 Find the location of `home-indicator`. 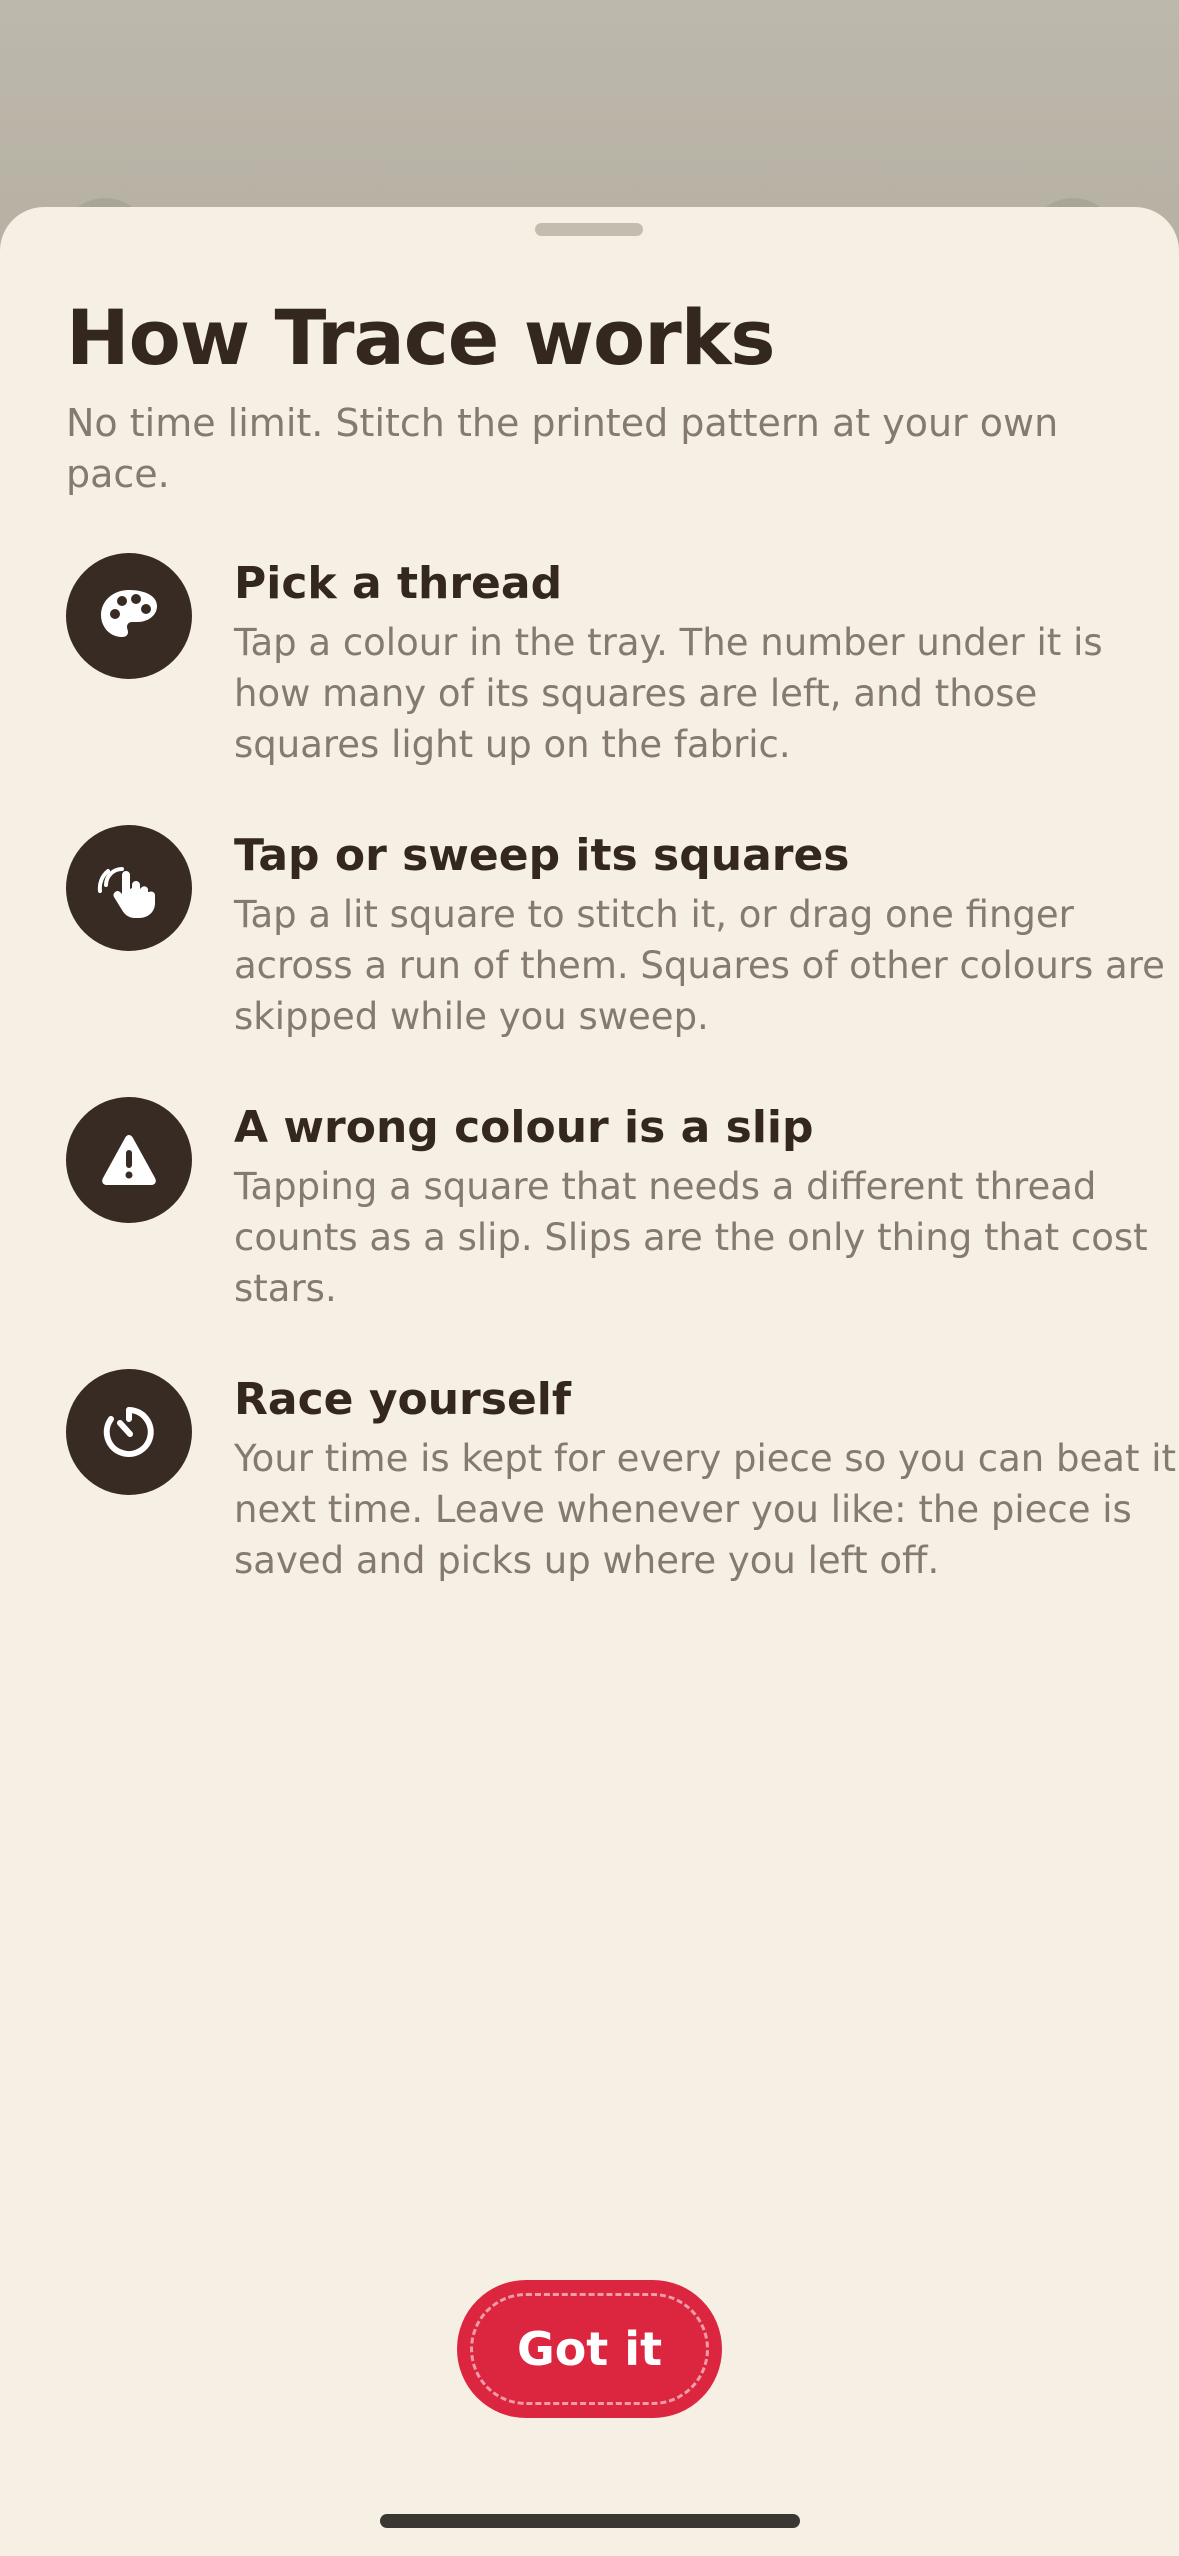

home-indicator is located at coordinates (590, 2521).